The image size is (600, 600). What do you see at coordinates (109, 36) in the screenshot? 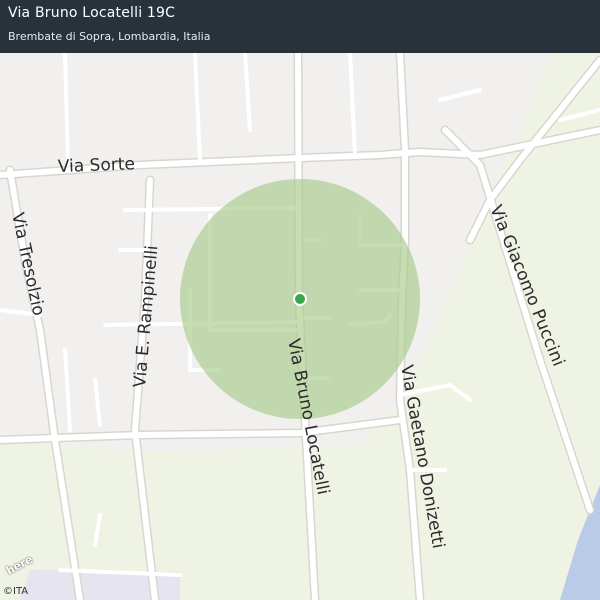
I see `address-subtitle: Brembate di Sopra, Lombardia, Italia` at bounding box center [109, 36].